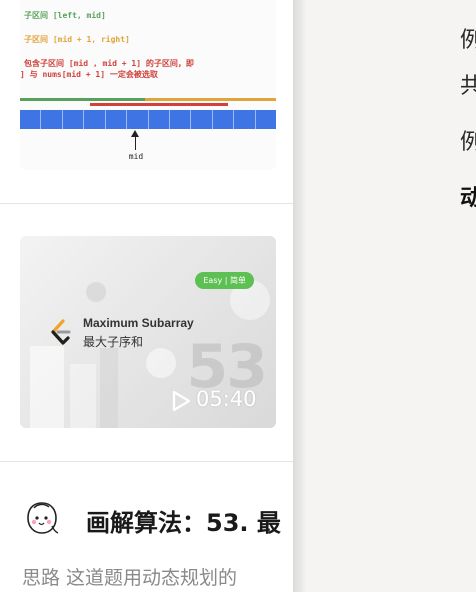 Image resolution: width=476 pixels, height=592 pixels. What do you see at coordinates (224, 280) in the screenshot?
I see `difficulty-badge: Easy | 简单` at bounding box center [224, 280].